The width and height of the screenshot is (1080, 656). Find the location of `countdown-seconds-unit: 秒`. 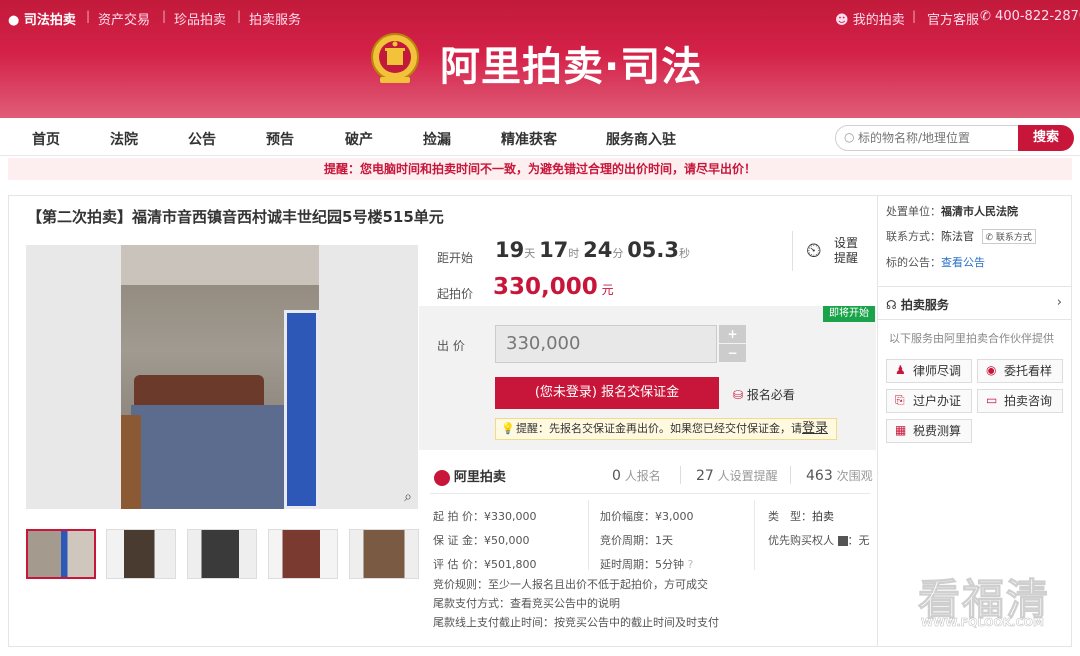

countdown-seconds-unit: 秒 is located at coordinates (685, 253).